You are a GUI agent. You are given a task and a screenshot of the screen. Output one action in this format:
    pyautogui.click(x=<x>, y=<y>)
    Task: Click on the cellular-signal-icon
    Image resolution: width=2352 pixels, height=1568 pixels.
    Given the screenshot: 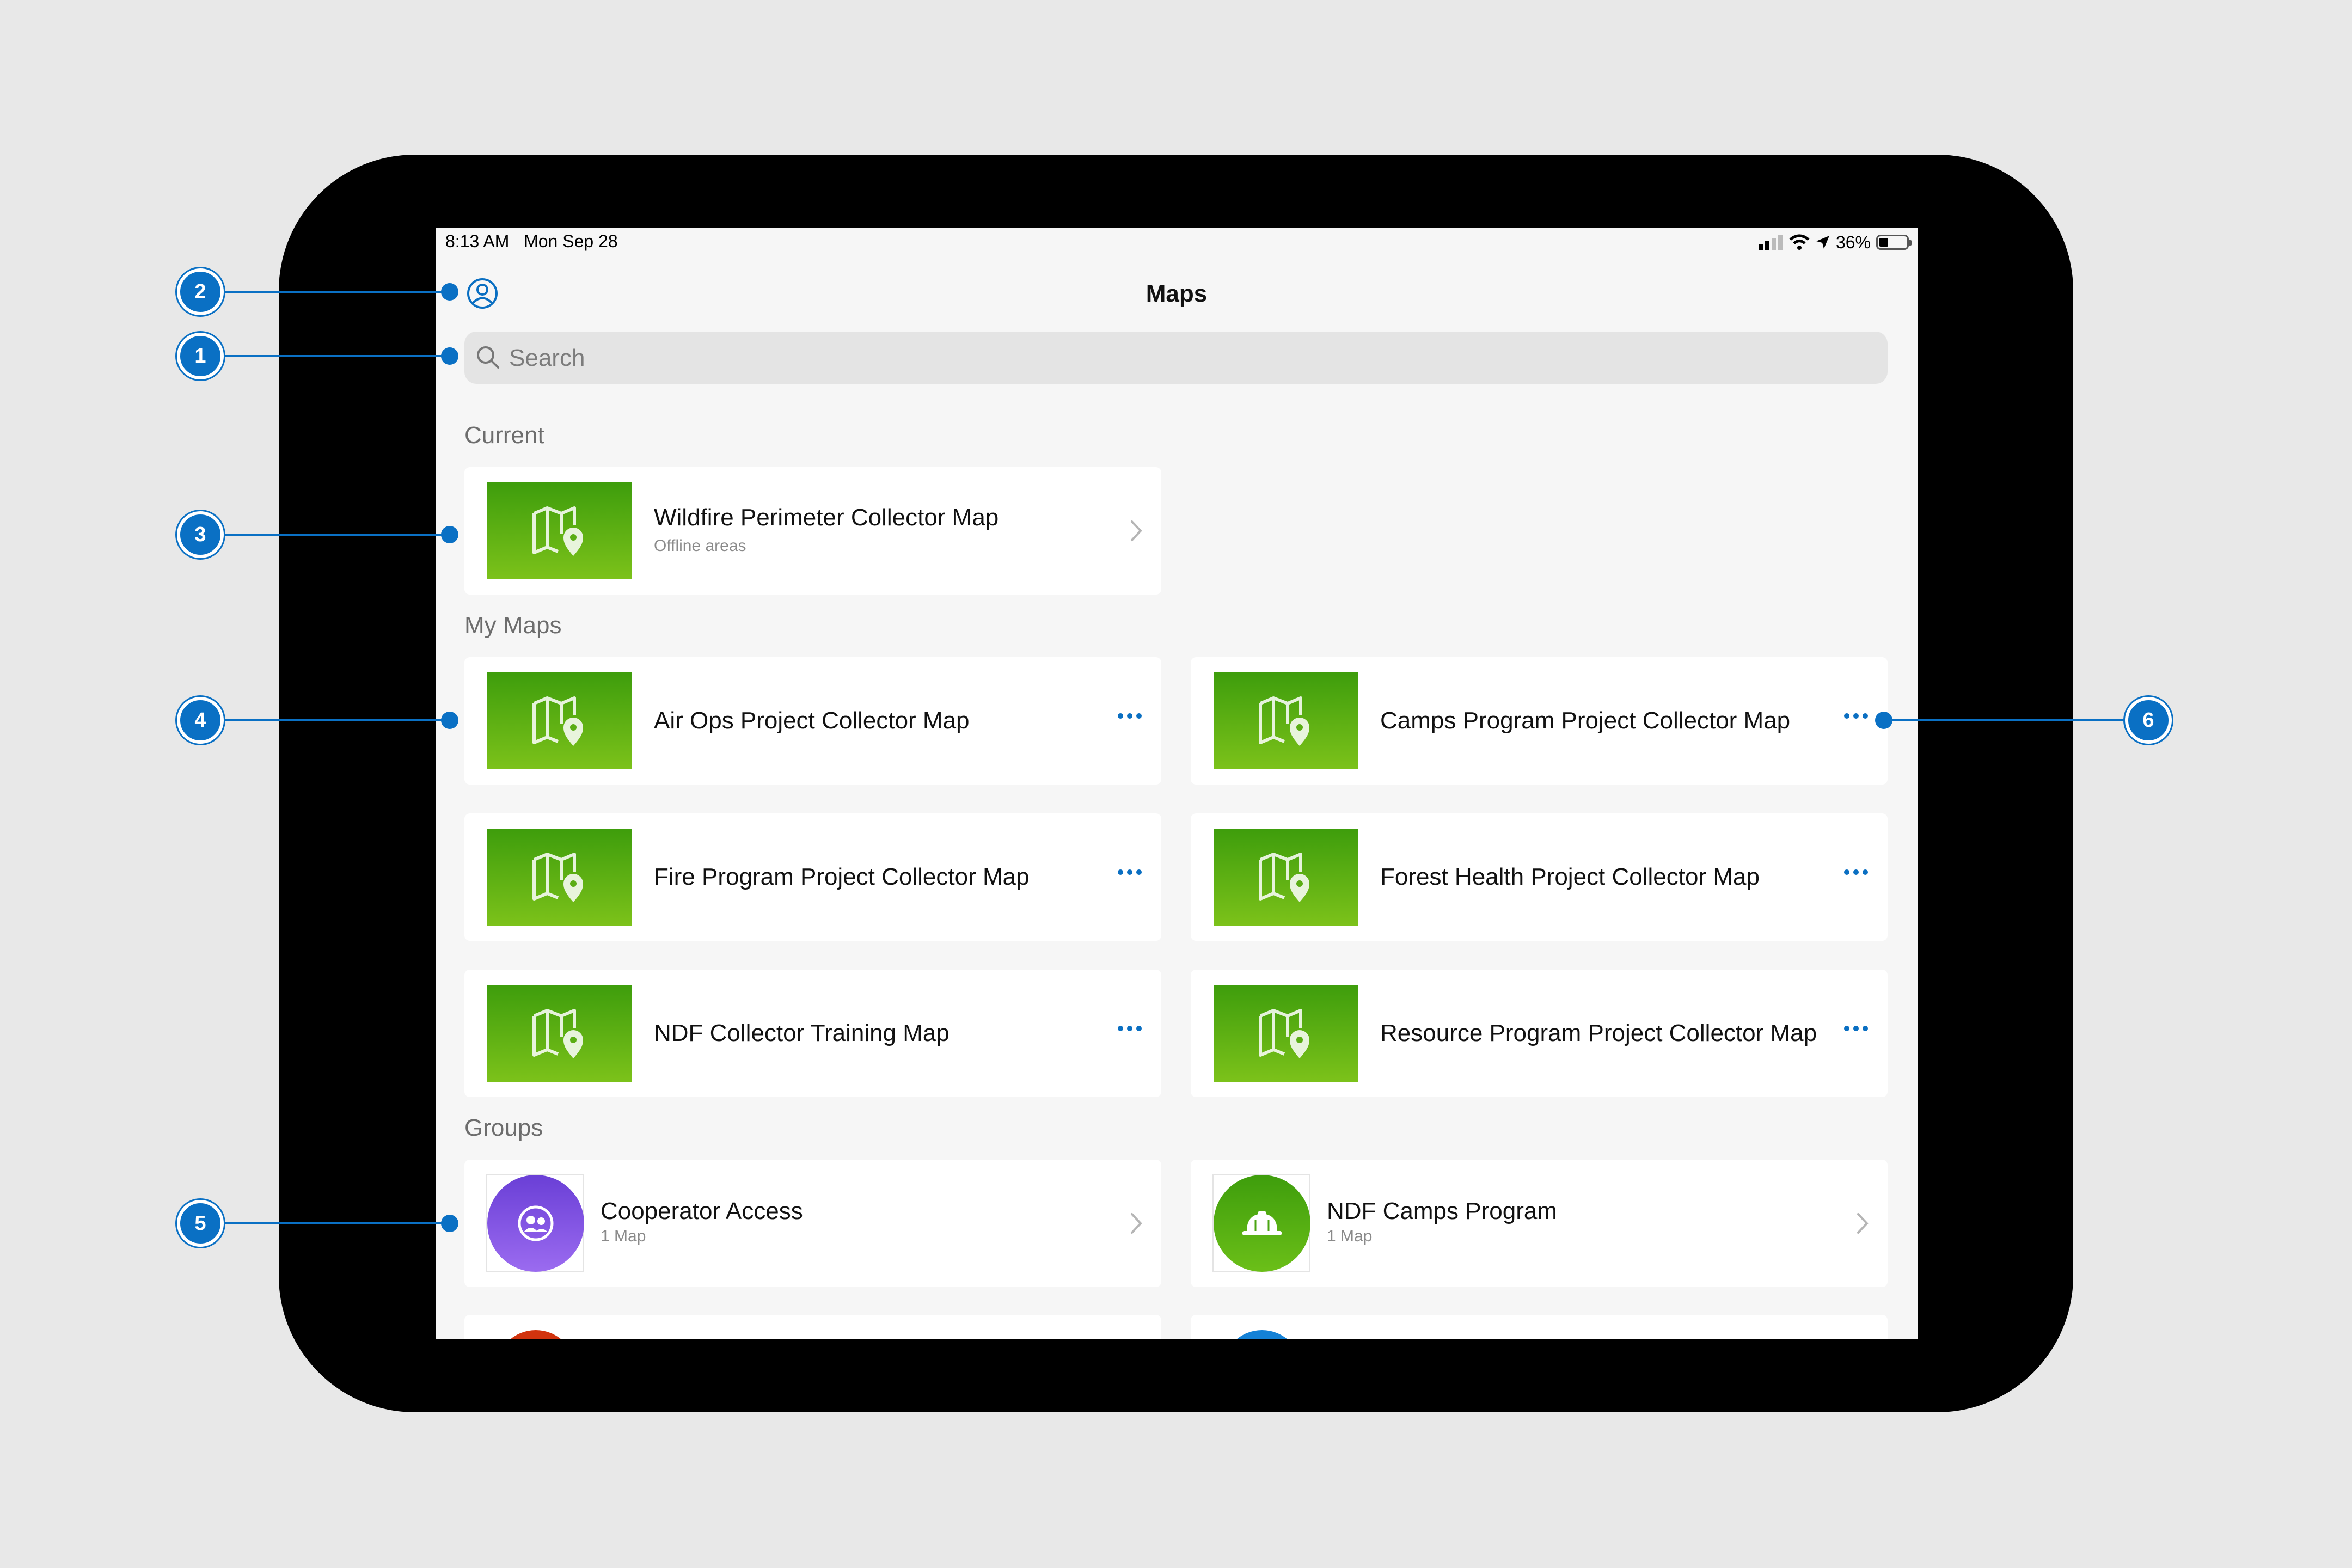 What is the action you would take?
    pyautogui.click(x=1770, y=242)
    